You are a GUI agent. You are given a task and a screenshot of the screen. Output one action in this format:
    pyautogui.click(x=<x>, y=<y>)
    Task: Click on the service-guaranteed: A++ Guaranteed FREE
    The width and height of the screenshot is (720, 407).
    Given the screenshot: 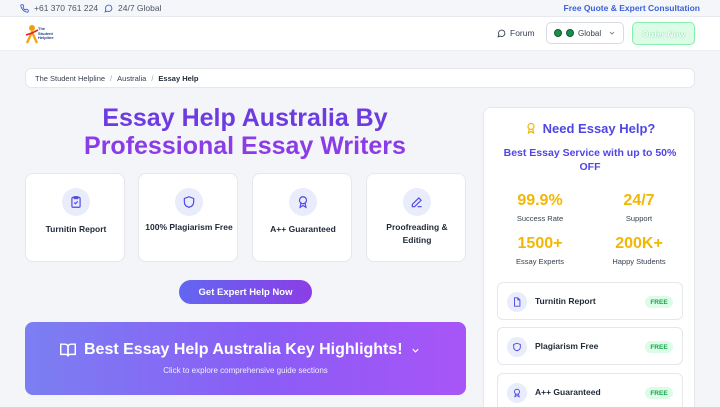 What is the action you would take?
    pyautogui.click(x=590, y=390)
    